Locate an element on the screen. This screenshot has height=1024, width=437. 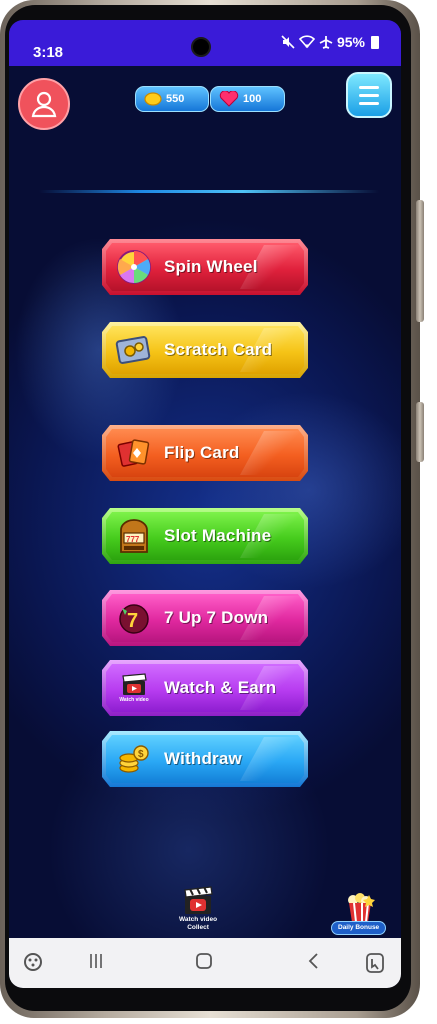
clapperboard-icon: Watch video is located at coordinates (134, 688).